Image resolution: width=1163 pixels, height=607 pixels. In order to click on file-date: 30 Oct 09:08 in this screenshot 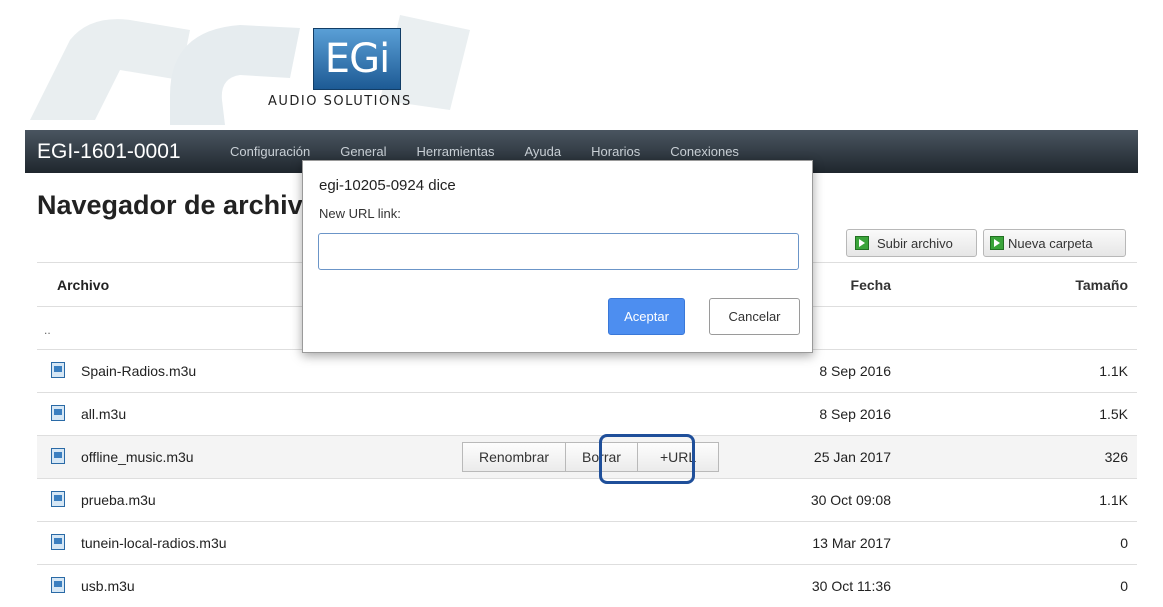, I will do `click(850, 500)`.